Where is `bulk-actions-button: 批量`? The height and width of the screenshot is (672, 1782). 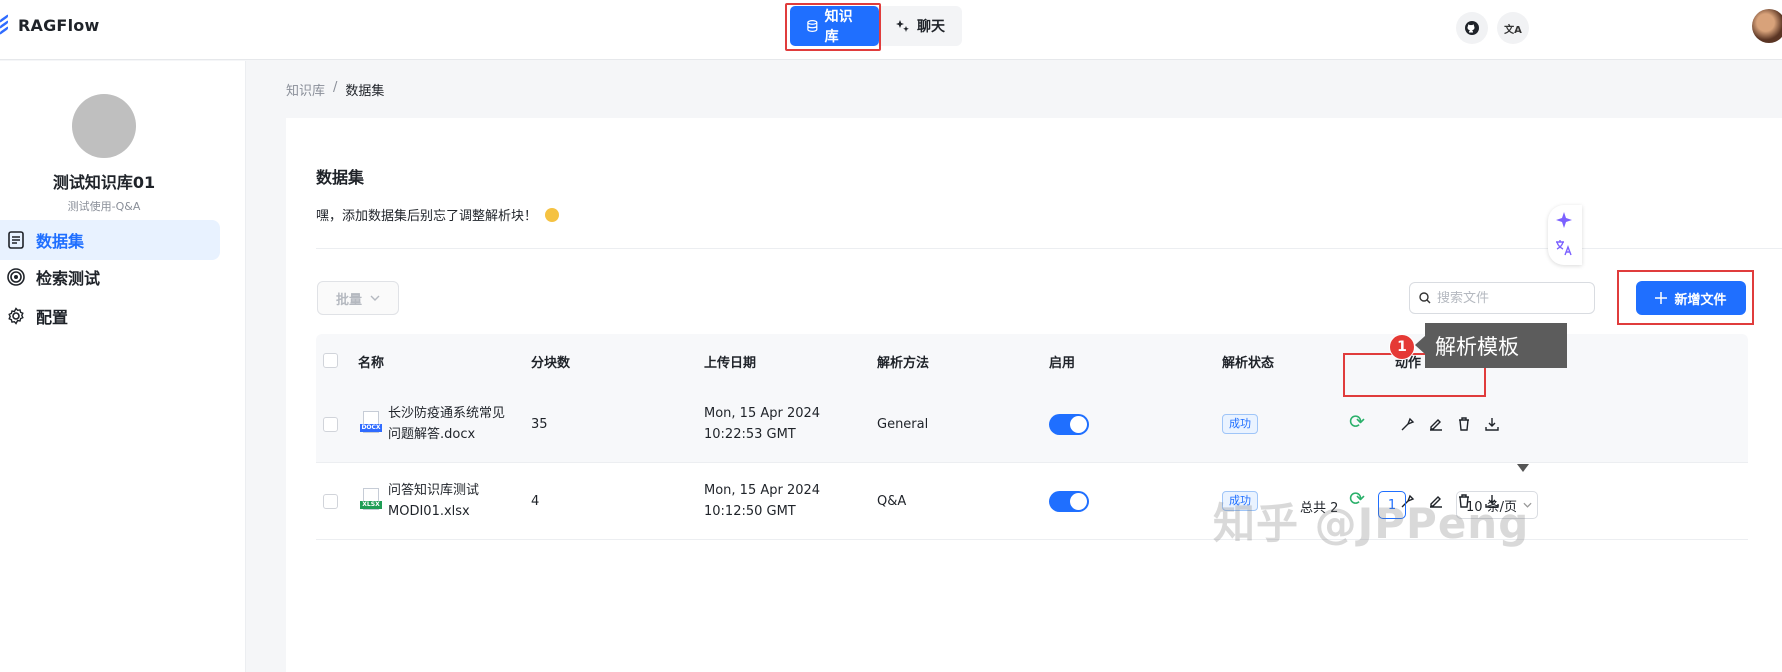 bulk-actions-button: 批量 is located at coordinates (358, 298).